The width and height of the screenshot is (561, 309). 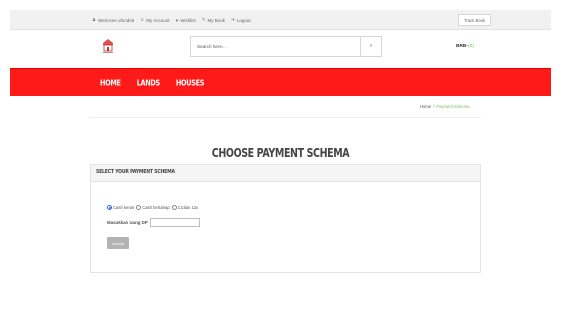 What do you see at coordinates (233, 19) in the screenshot?
I see `logout-icon: ➜` at bounding box center [233, 19].